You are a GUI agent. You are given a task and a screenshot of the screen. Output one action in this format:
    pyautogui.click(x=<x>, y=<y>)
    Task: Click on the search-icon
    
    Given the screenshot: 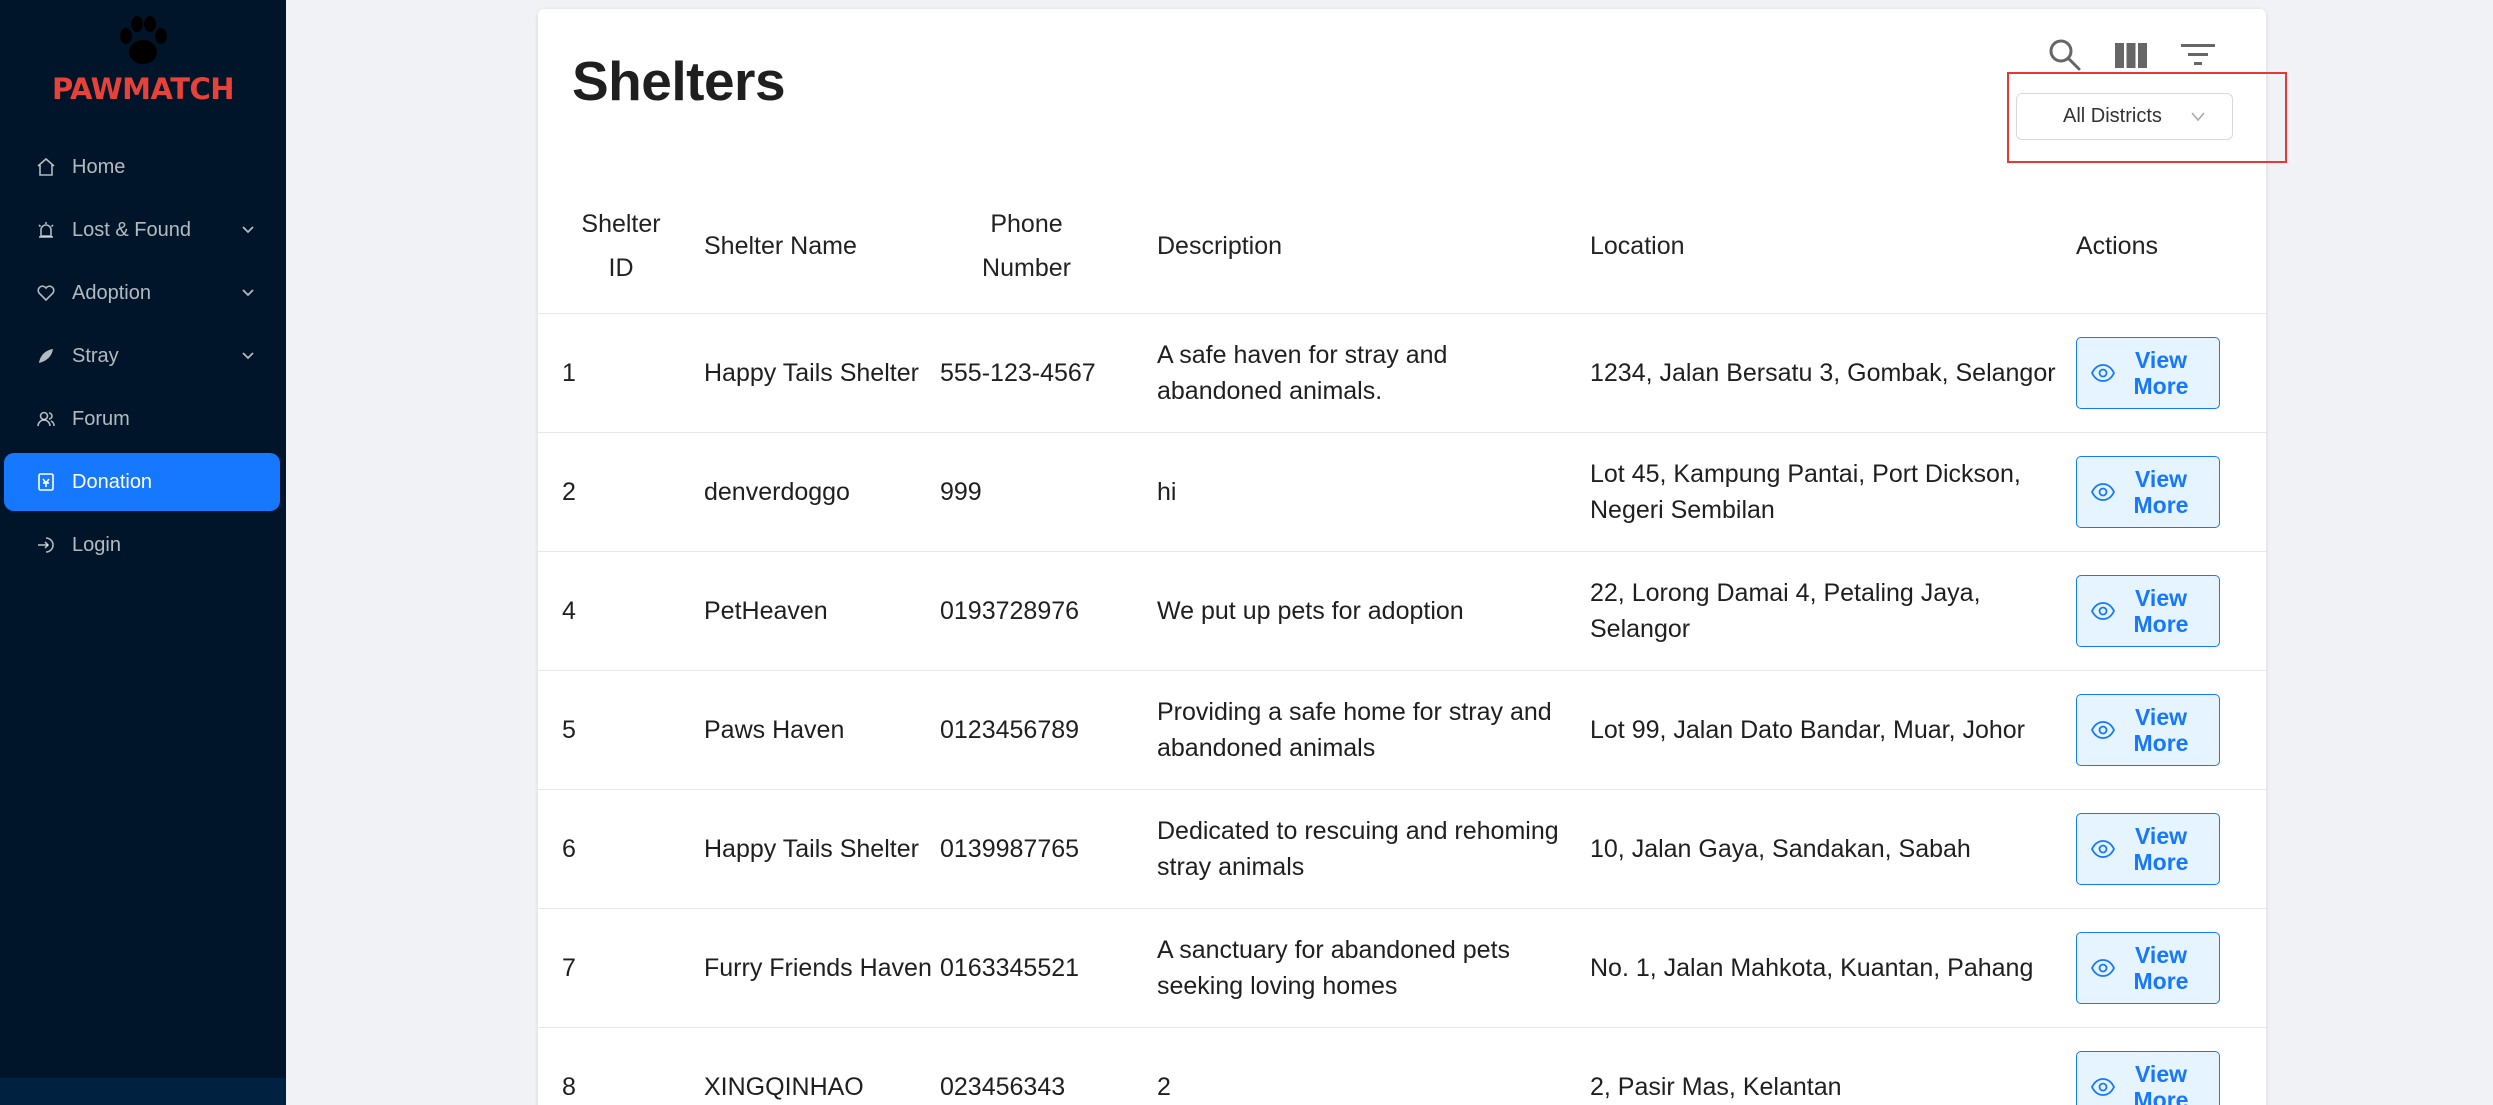 What is the action you would take?
    pyautogui.click(x=2065, y=55)
    